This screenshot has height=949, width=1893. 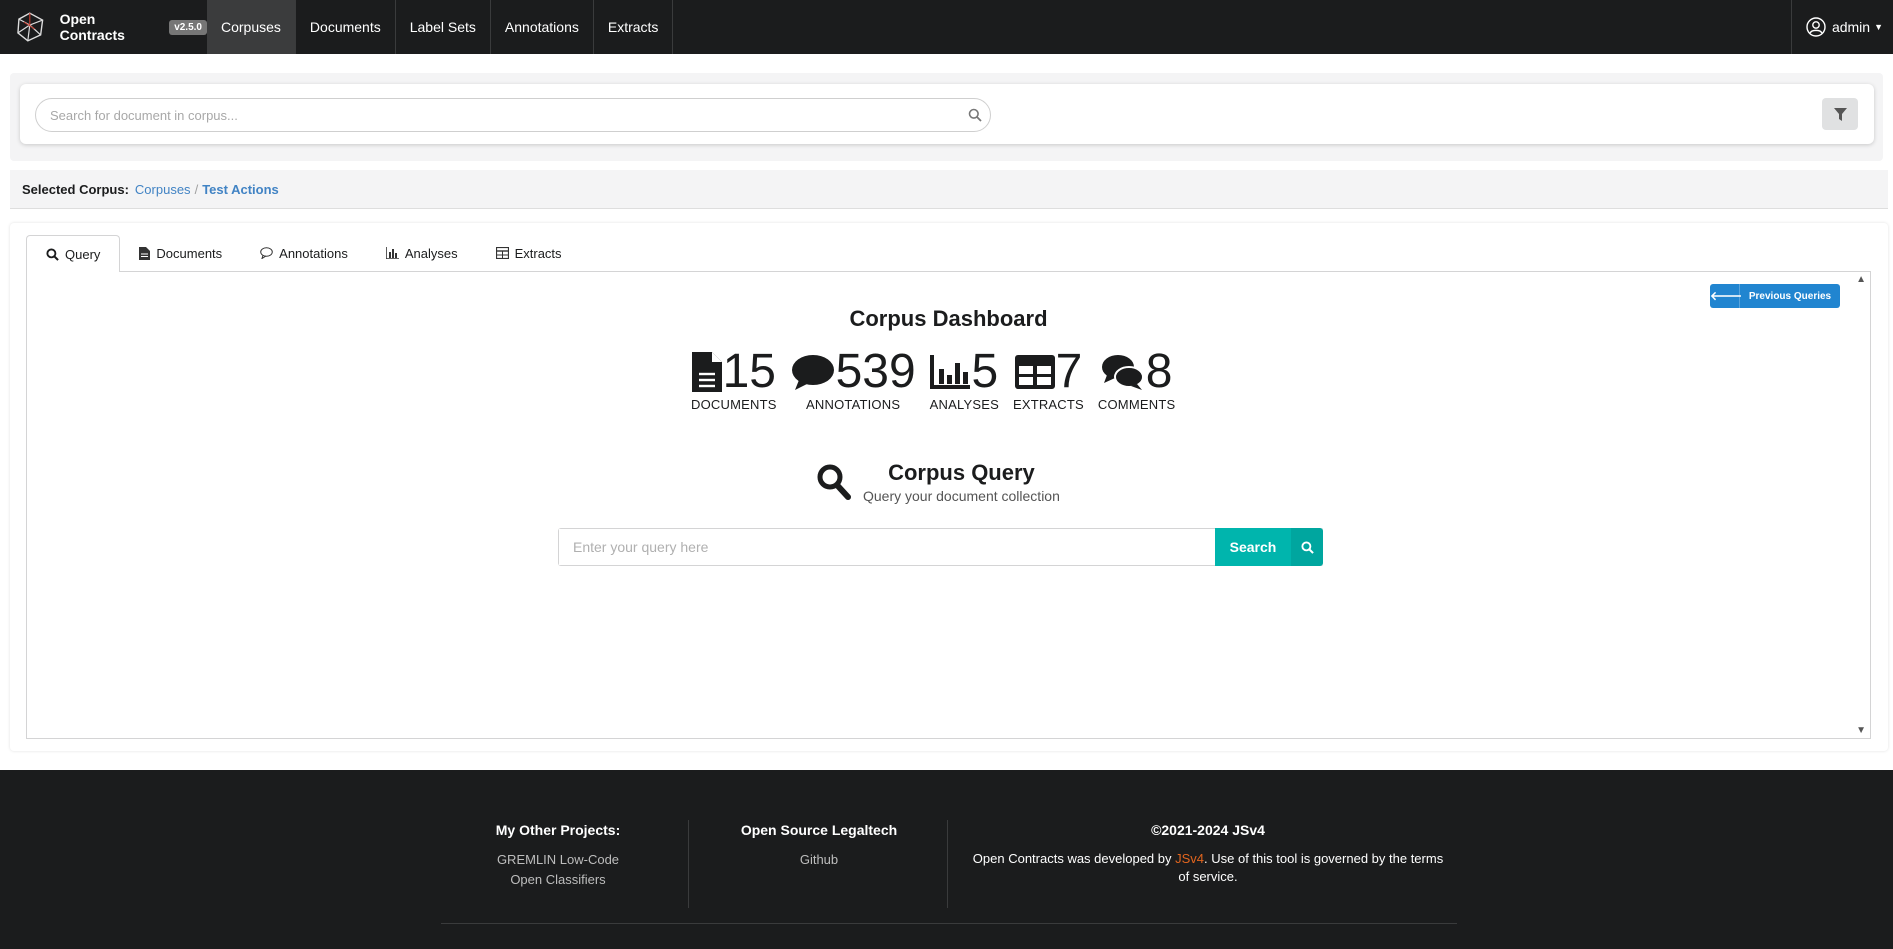 I want to click on tab-query: Query, so click(x=73, y=253).